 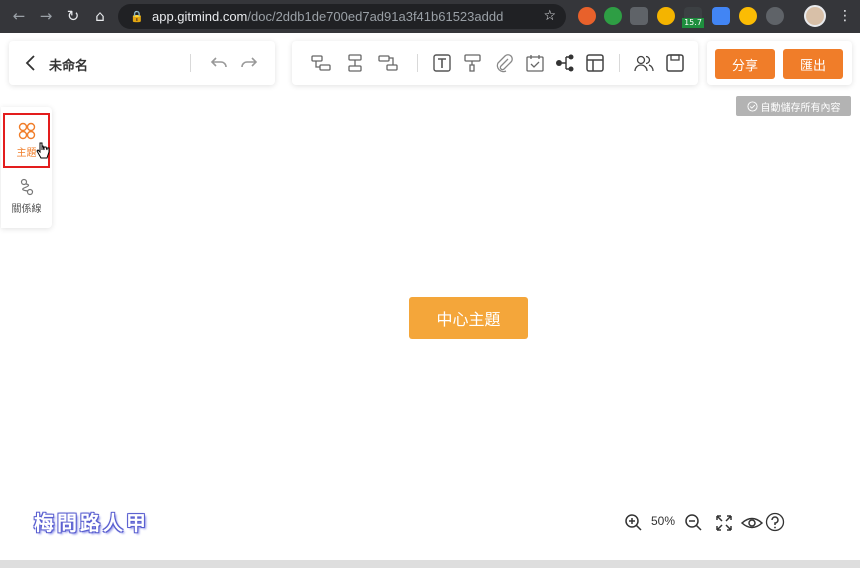 I want to click on toolbar-panel, so click(x=495, y=63).